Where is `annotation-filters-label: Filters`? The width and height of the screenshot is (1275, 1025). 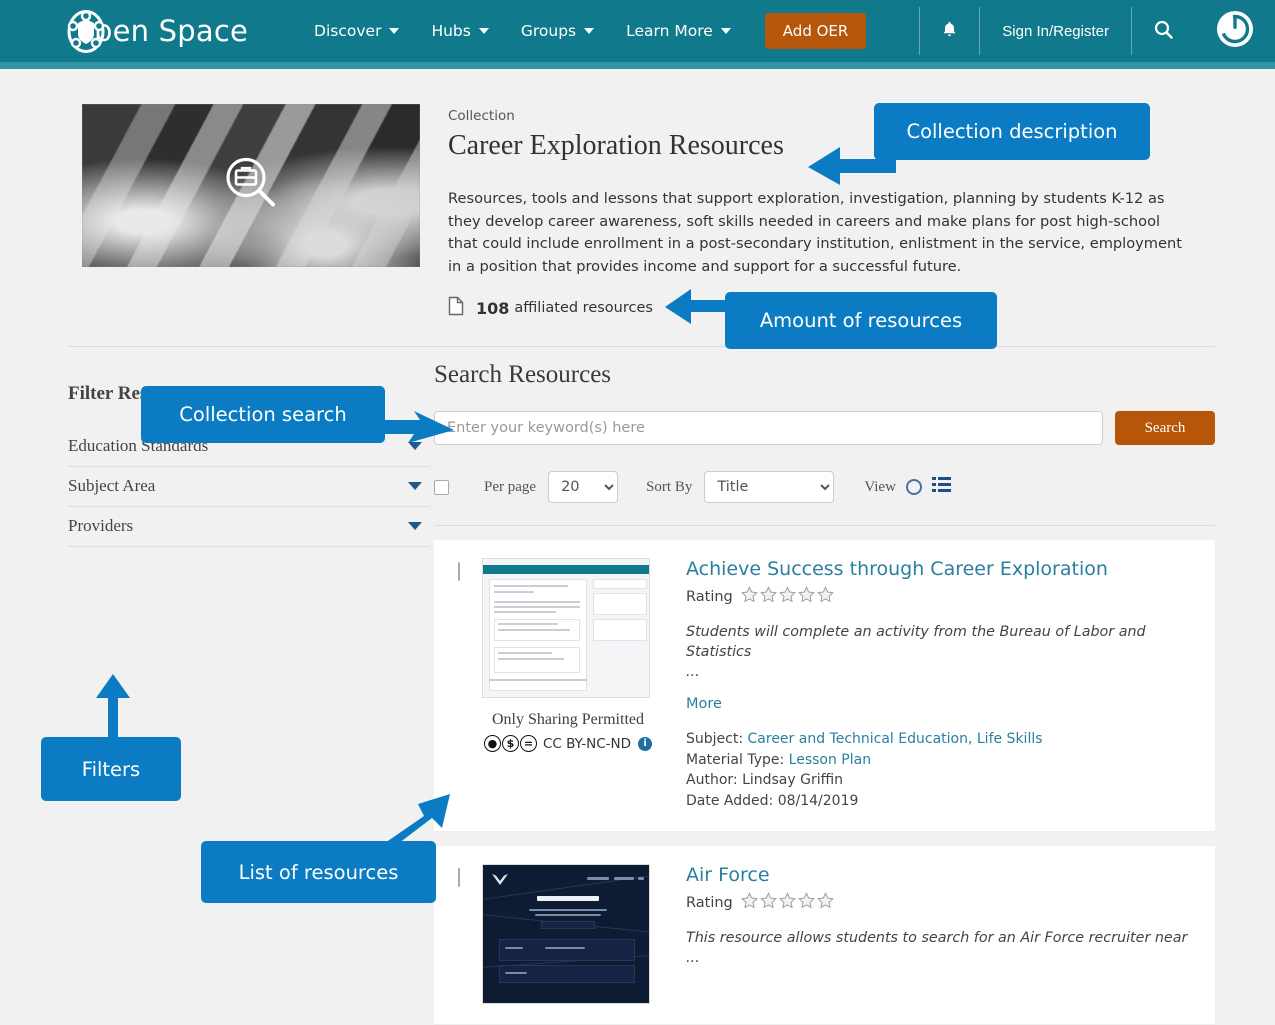 annotation-filters-label: Filters is located at coordinates (111, 769).